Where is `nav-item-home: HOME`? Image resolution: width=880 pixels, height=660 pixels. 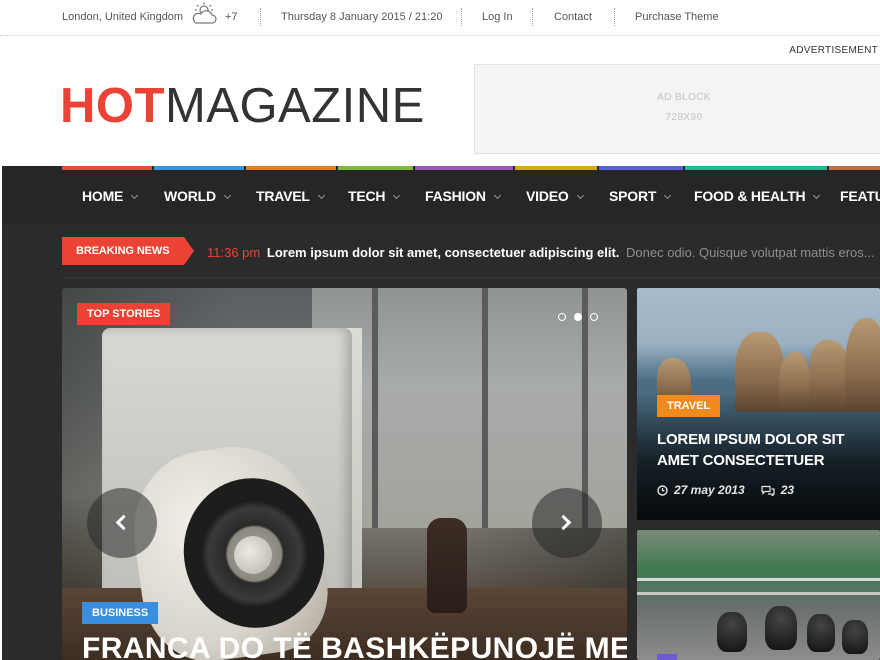 nav-item-home: HOME is located at coordinates (110, 196).